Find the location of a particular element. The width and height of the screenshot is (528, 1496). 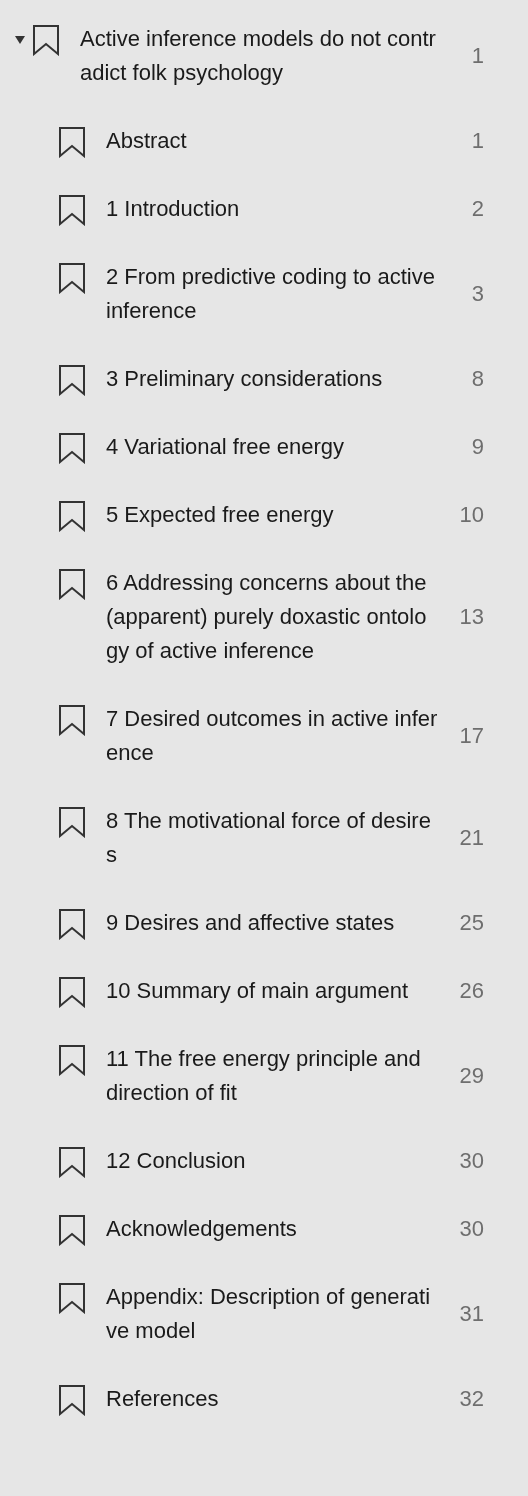

outline-item: 1 Introduction is located at coordinates (277, 209).